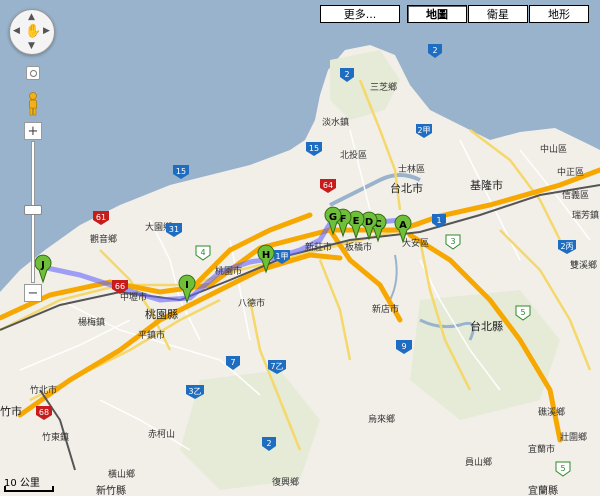 The height and width of the screenshot is (496, 600). I want to click on label-taipei-county: 台北縣, so click(486, 326).